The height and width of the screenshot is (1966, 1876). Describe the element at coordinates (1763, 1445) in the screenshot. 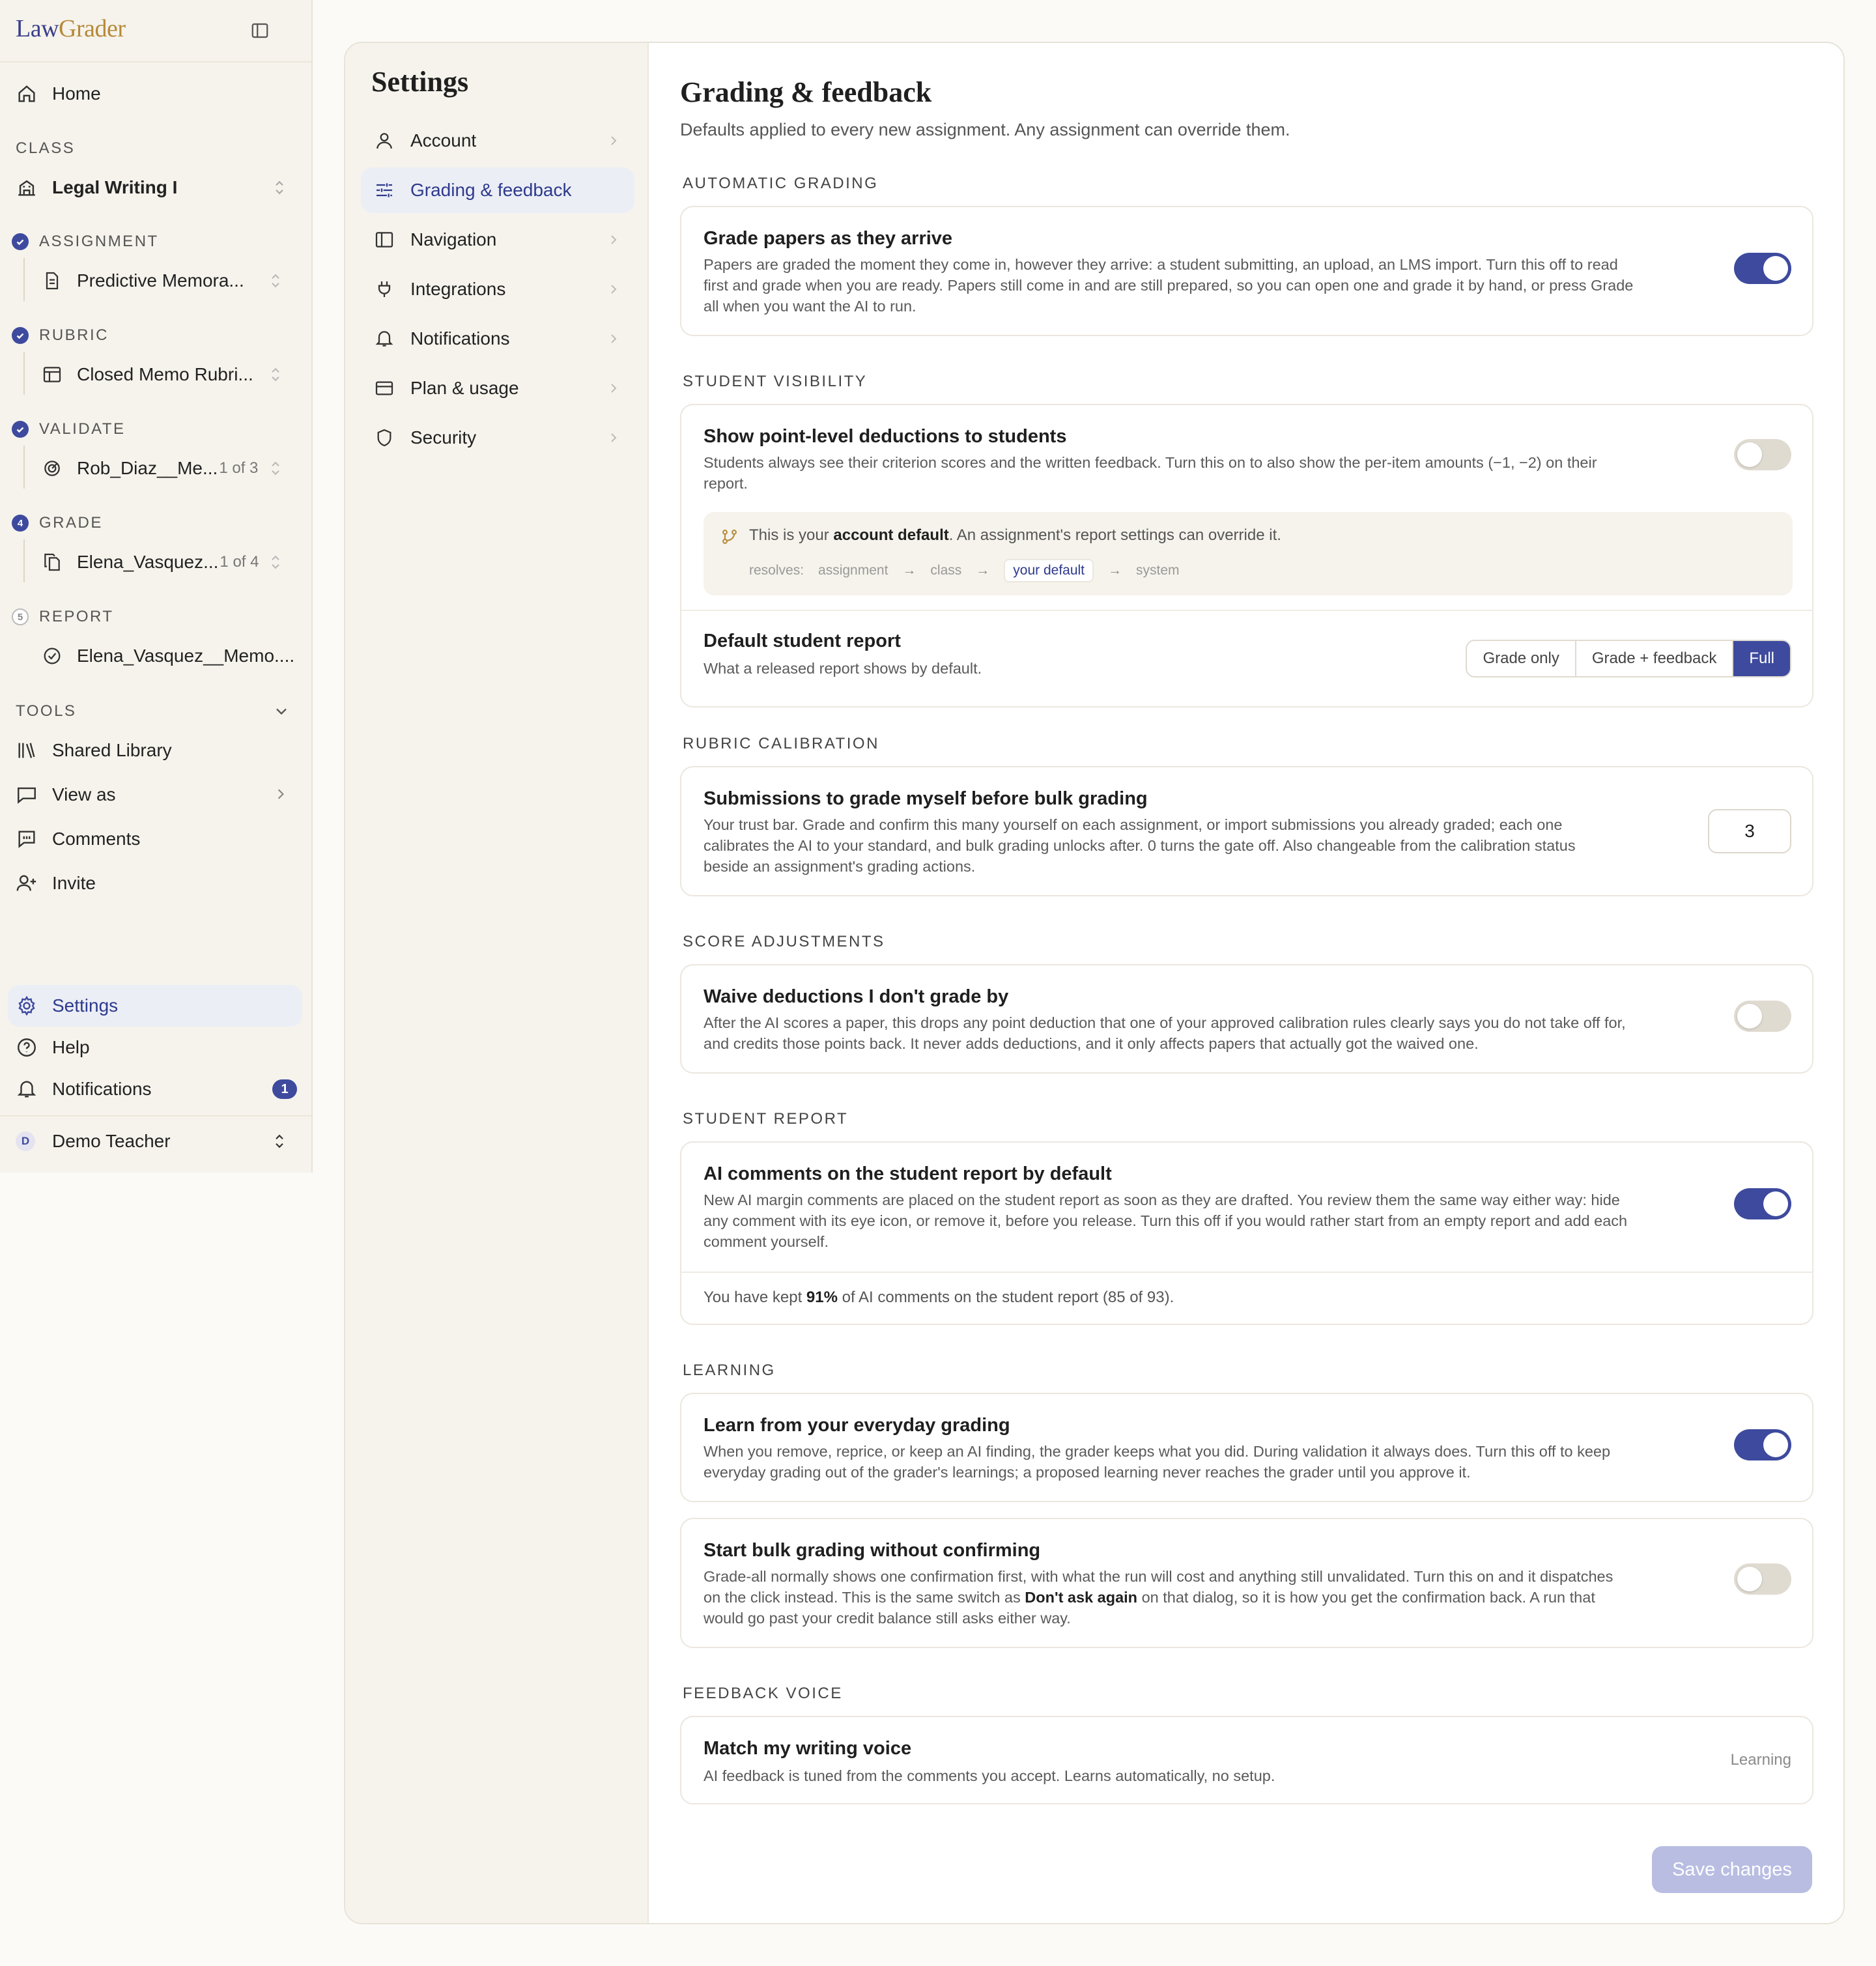

I see `learn-everyday-toggle` at that location.